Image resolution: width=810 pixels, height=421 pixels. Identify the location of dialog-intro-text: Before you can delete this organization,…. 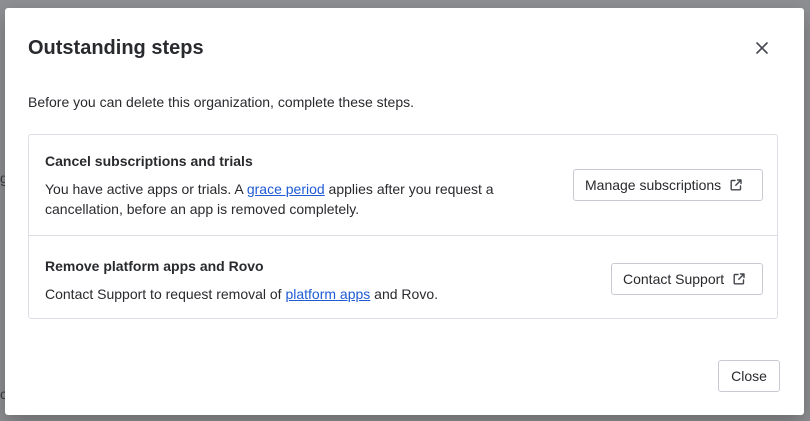
(221, 102).